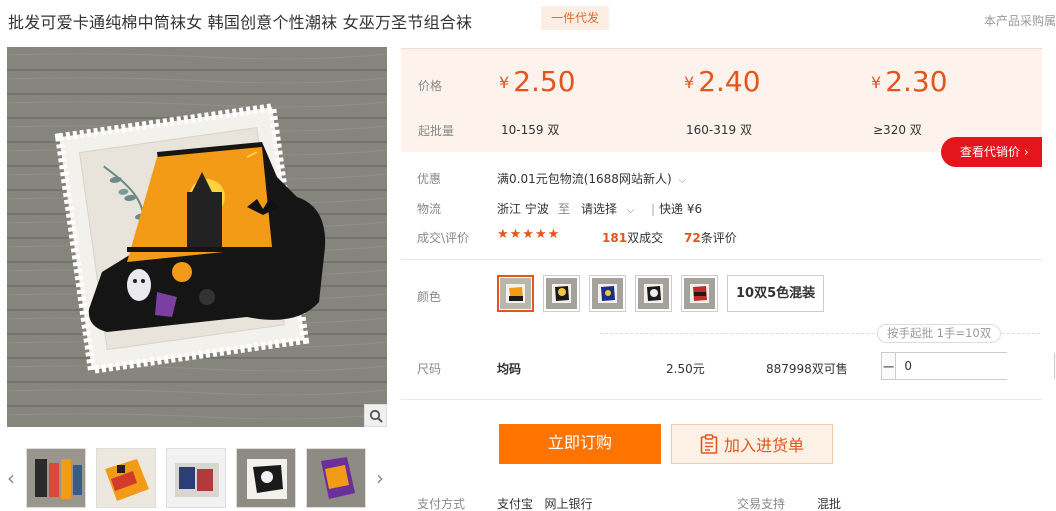 This screenshot has width=1056, height=511. I want to click on price-tier-2-range: 160-319 双, so click(719, 130).